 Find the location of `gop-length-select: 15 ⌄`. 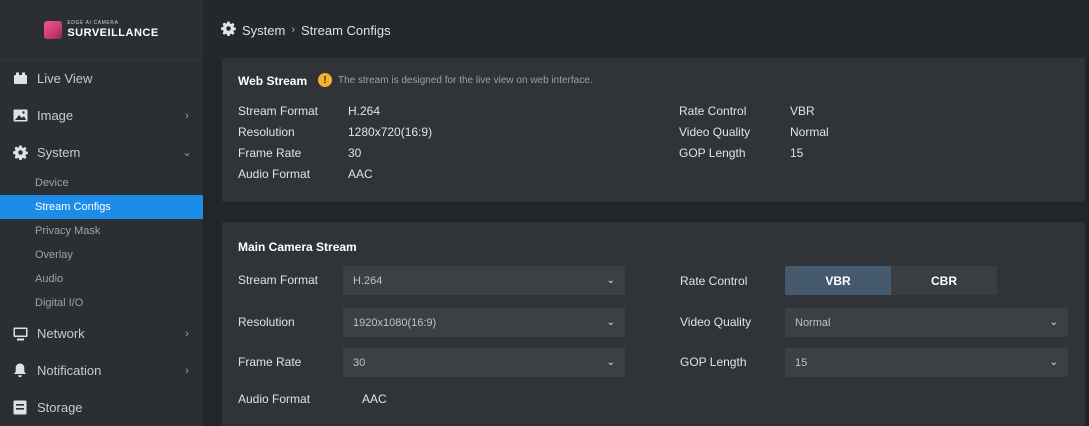

gop-length-select: 15 ⌄ is located at coordinates (926, 362).